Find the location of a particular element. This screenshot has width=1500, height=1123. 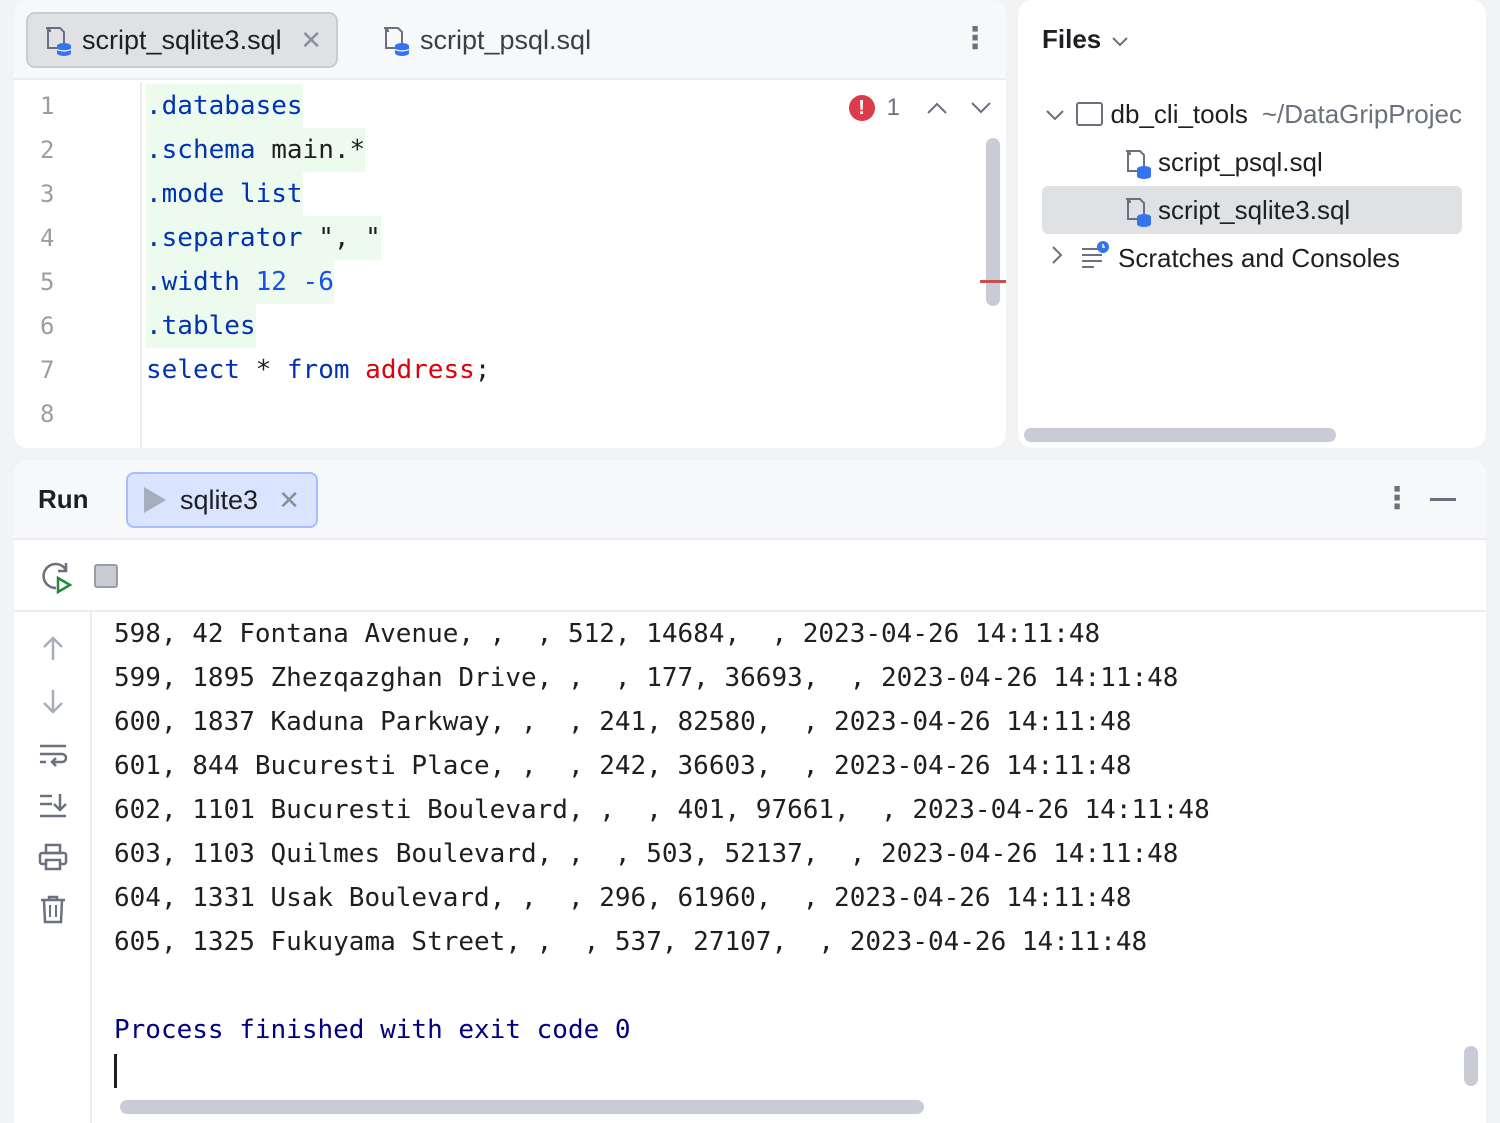

code-line: 4 .separator ", " is located at coordinates (510, 238).